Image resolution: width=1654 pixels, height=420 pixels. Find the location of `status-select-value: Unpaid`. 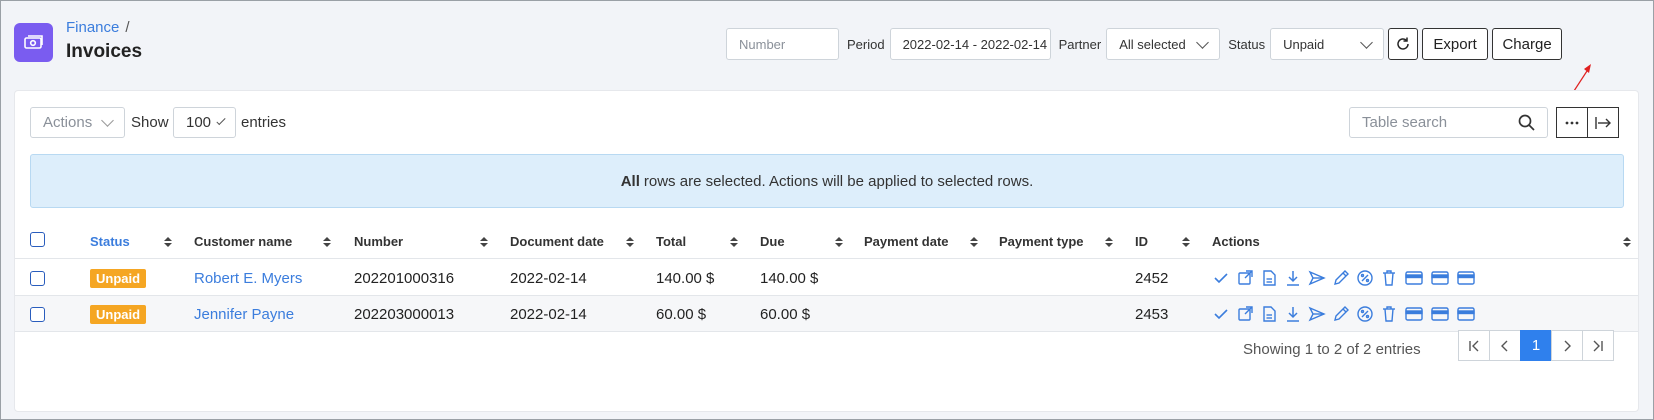

status-select-value: Unpaid is located at coordinates (1304, 44).